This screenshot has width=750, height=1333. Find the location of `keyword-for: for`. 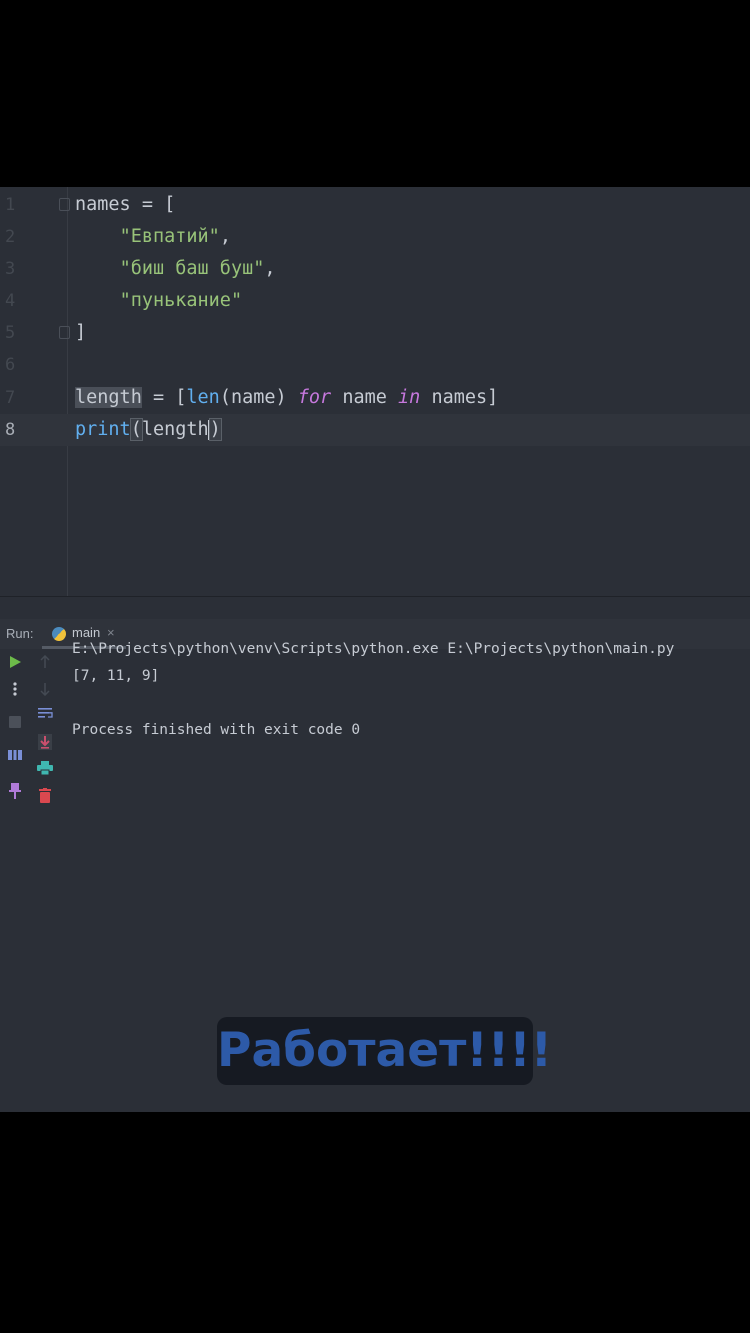

keyword-for: for is located at coordinates (314, 397).